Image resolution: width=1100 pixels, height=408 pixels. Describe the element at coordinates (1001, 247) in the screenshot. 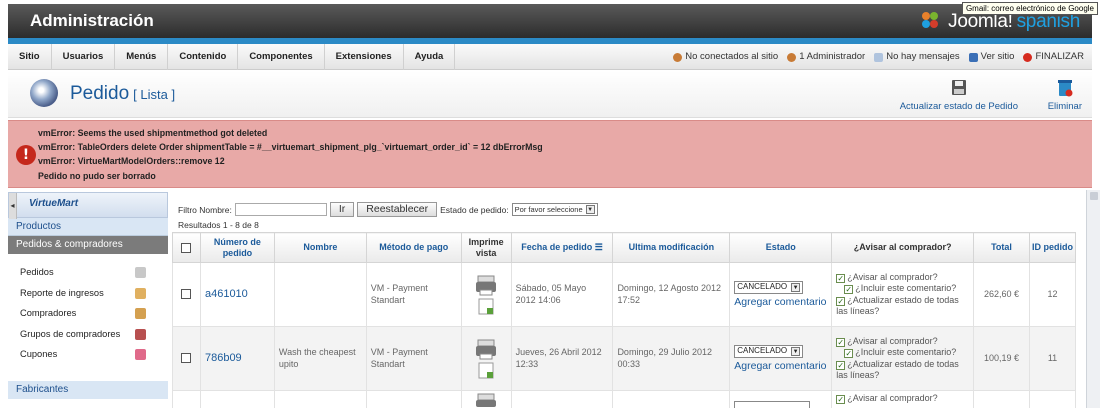

I see `col-total: Total` at that location.